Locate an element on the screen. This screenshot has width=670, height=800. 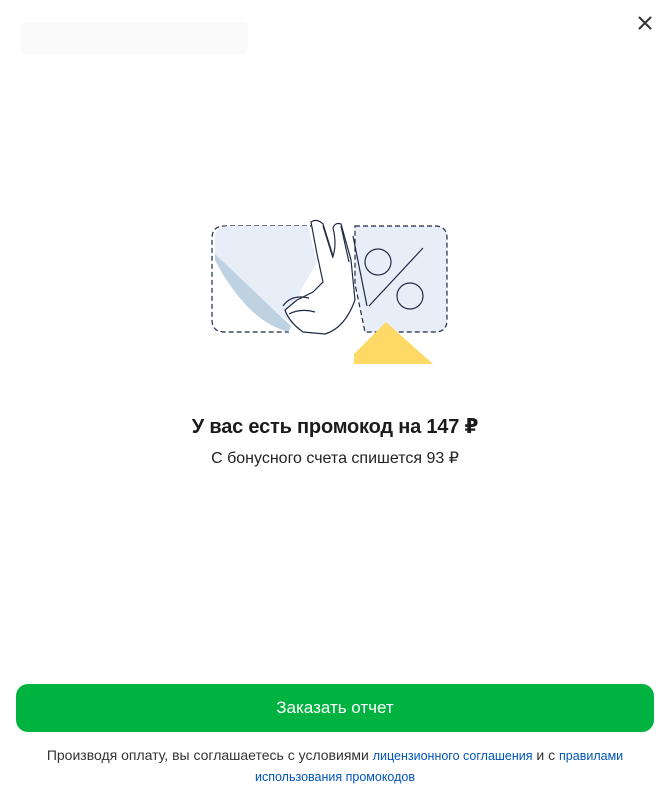
close-button is located at coordinates (645, 23).